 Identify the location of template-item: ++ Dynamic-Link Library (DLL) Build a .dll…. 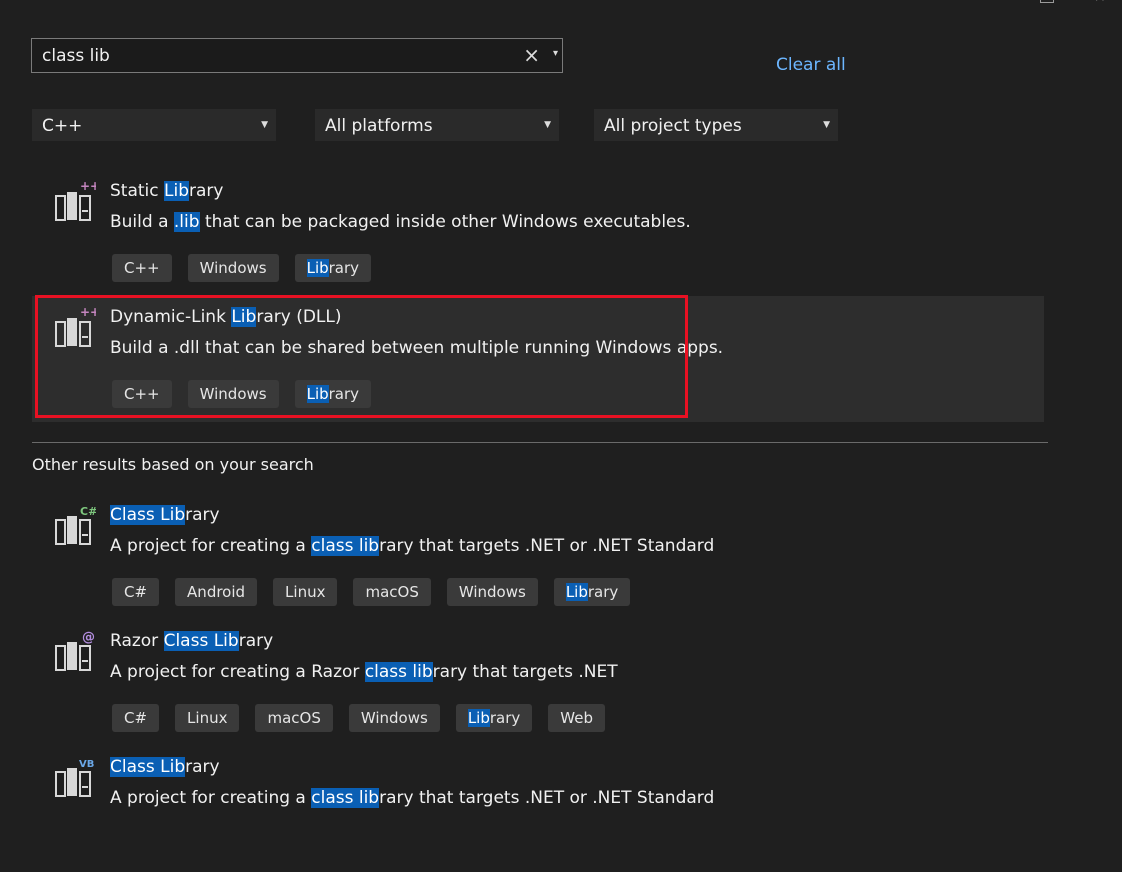
(538, 359).